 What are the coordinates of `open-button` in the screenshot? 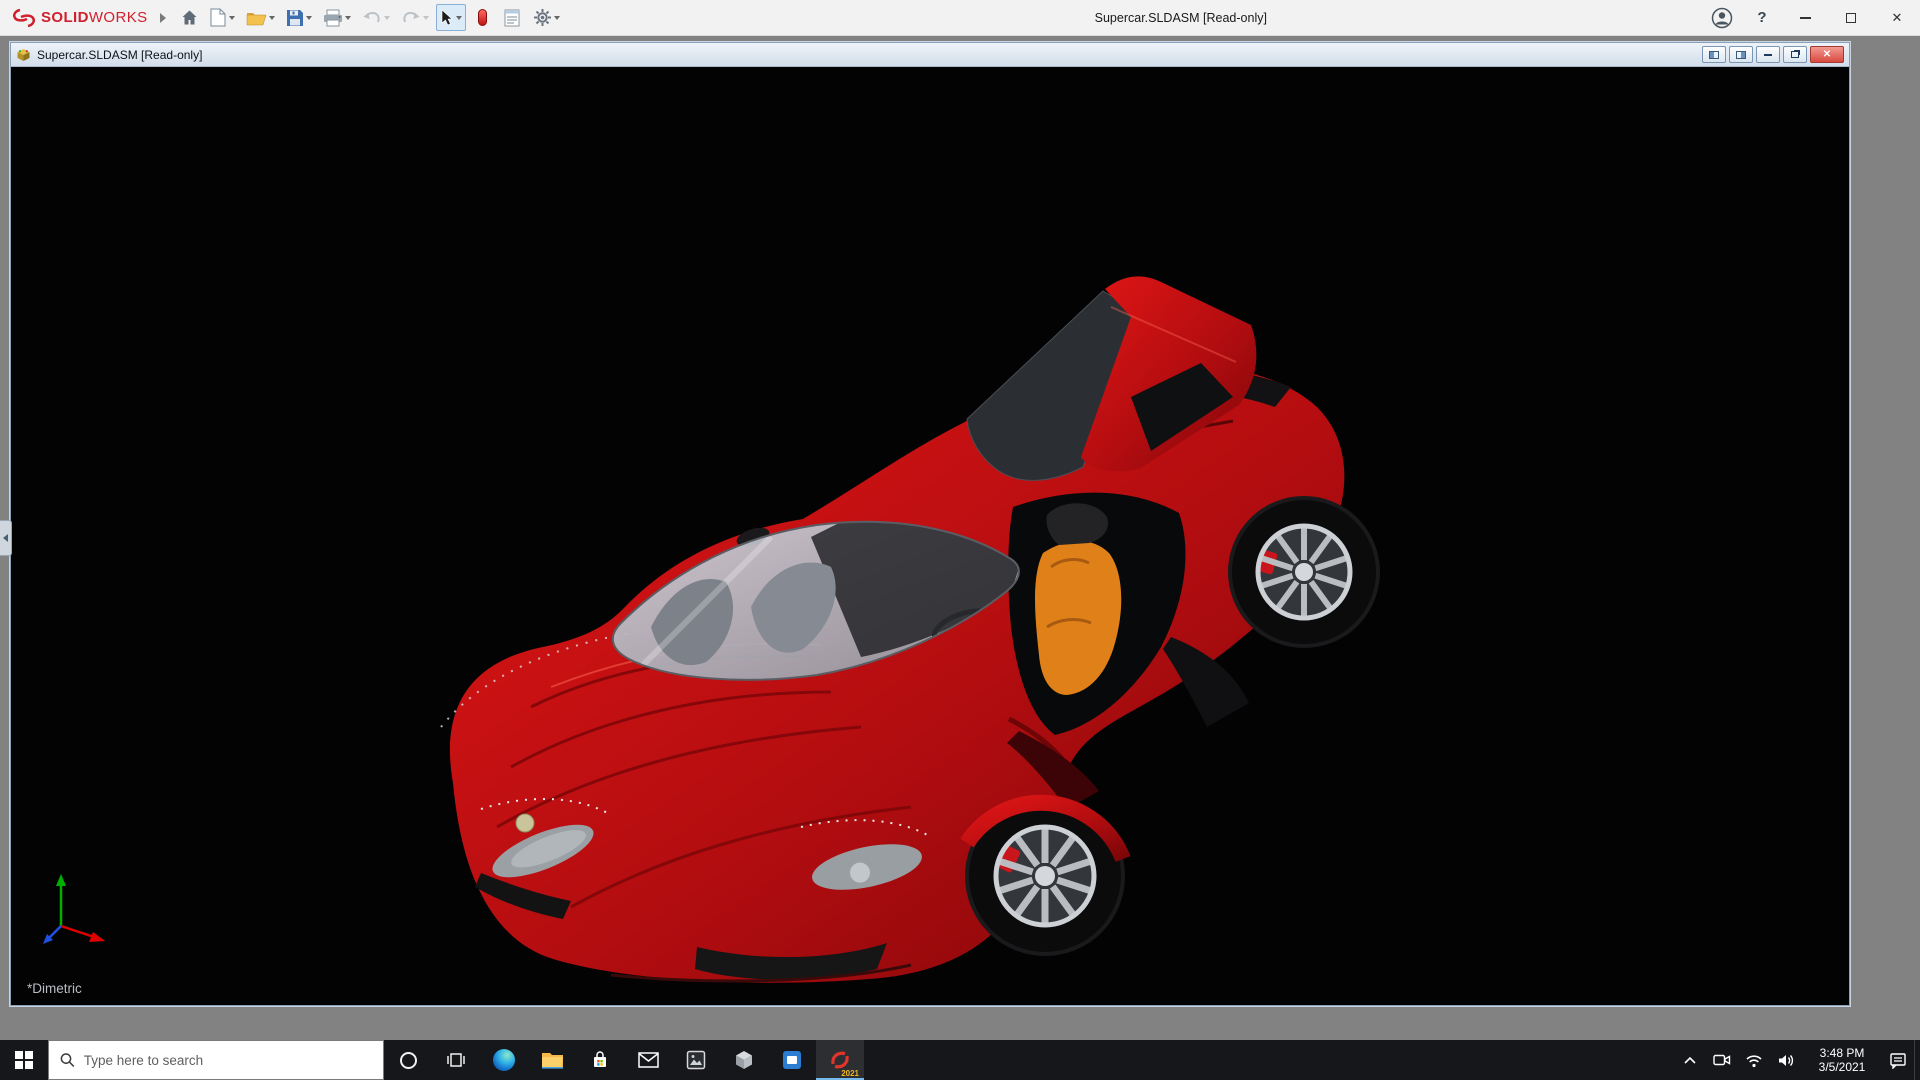 It's located at (260, 17).